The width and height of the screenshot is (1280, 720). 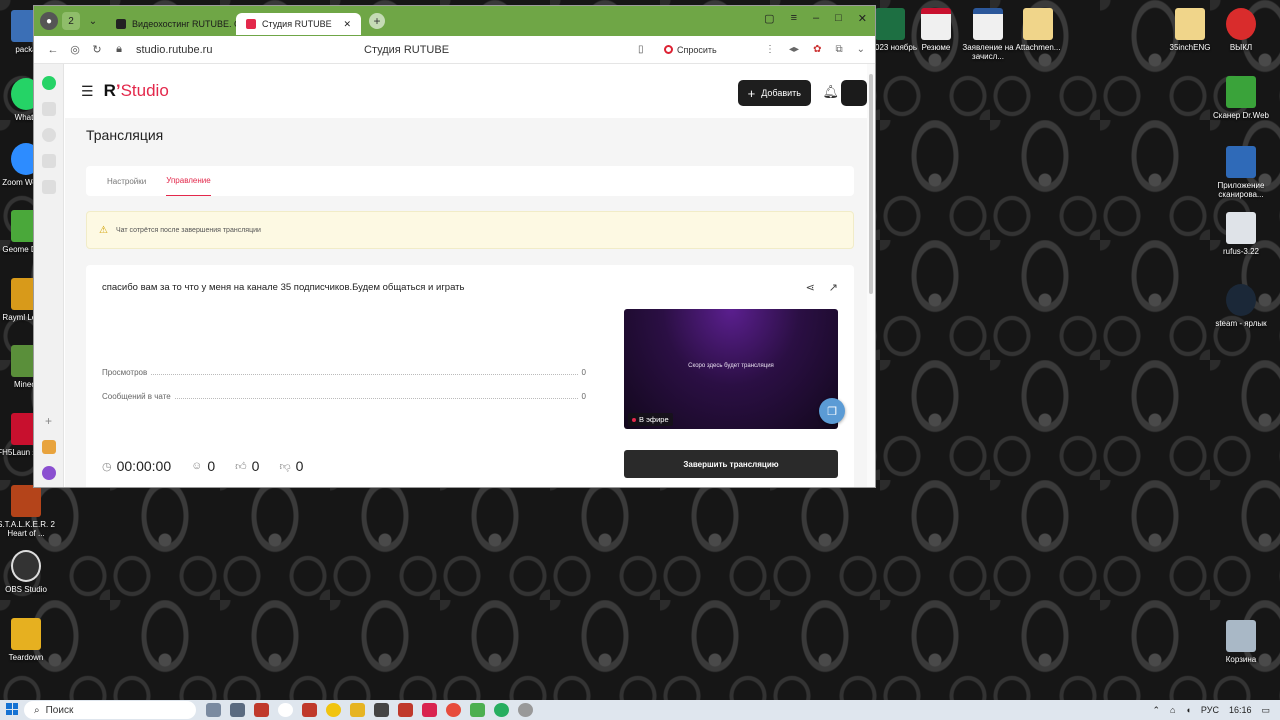 I want to click on windows-start-icon, so click(x=12, y=709).